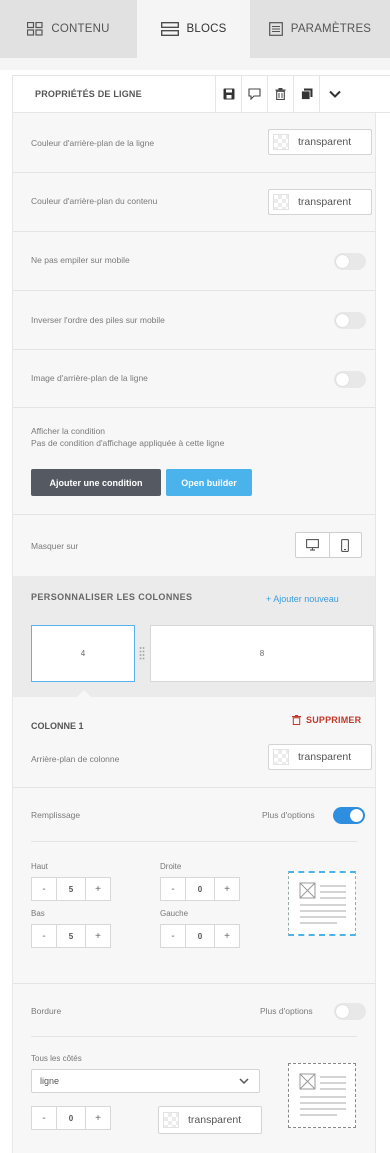  What do you see at coordinates (68, 431) in the screenshot?
I see `condition-label: Afficher la condition` at bounding box center [68, 431].